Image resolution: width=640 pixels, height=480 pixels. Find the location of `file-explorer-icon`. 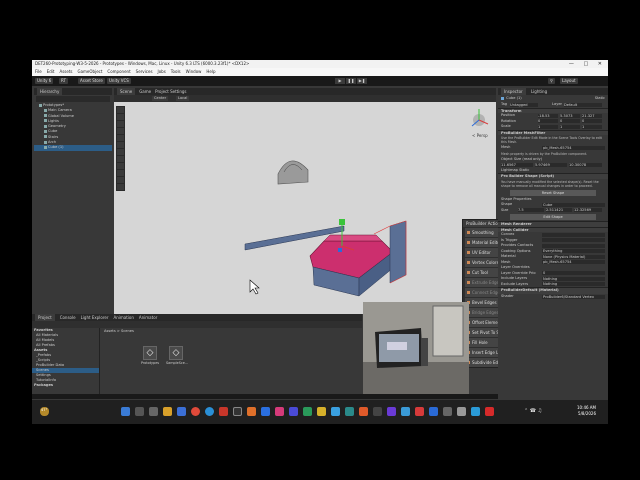

file-explorer-icon is located at coordinates (167, 411).